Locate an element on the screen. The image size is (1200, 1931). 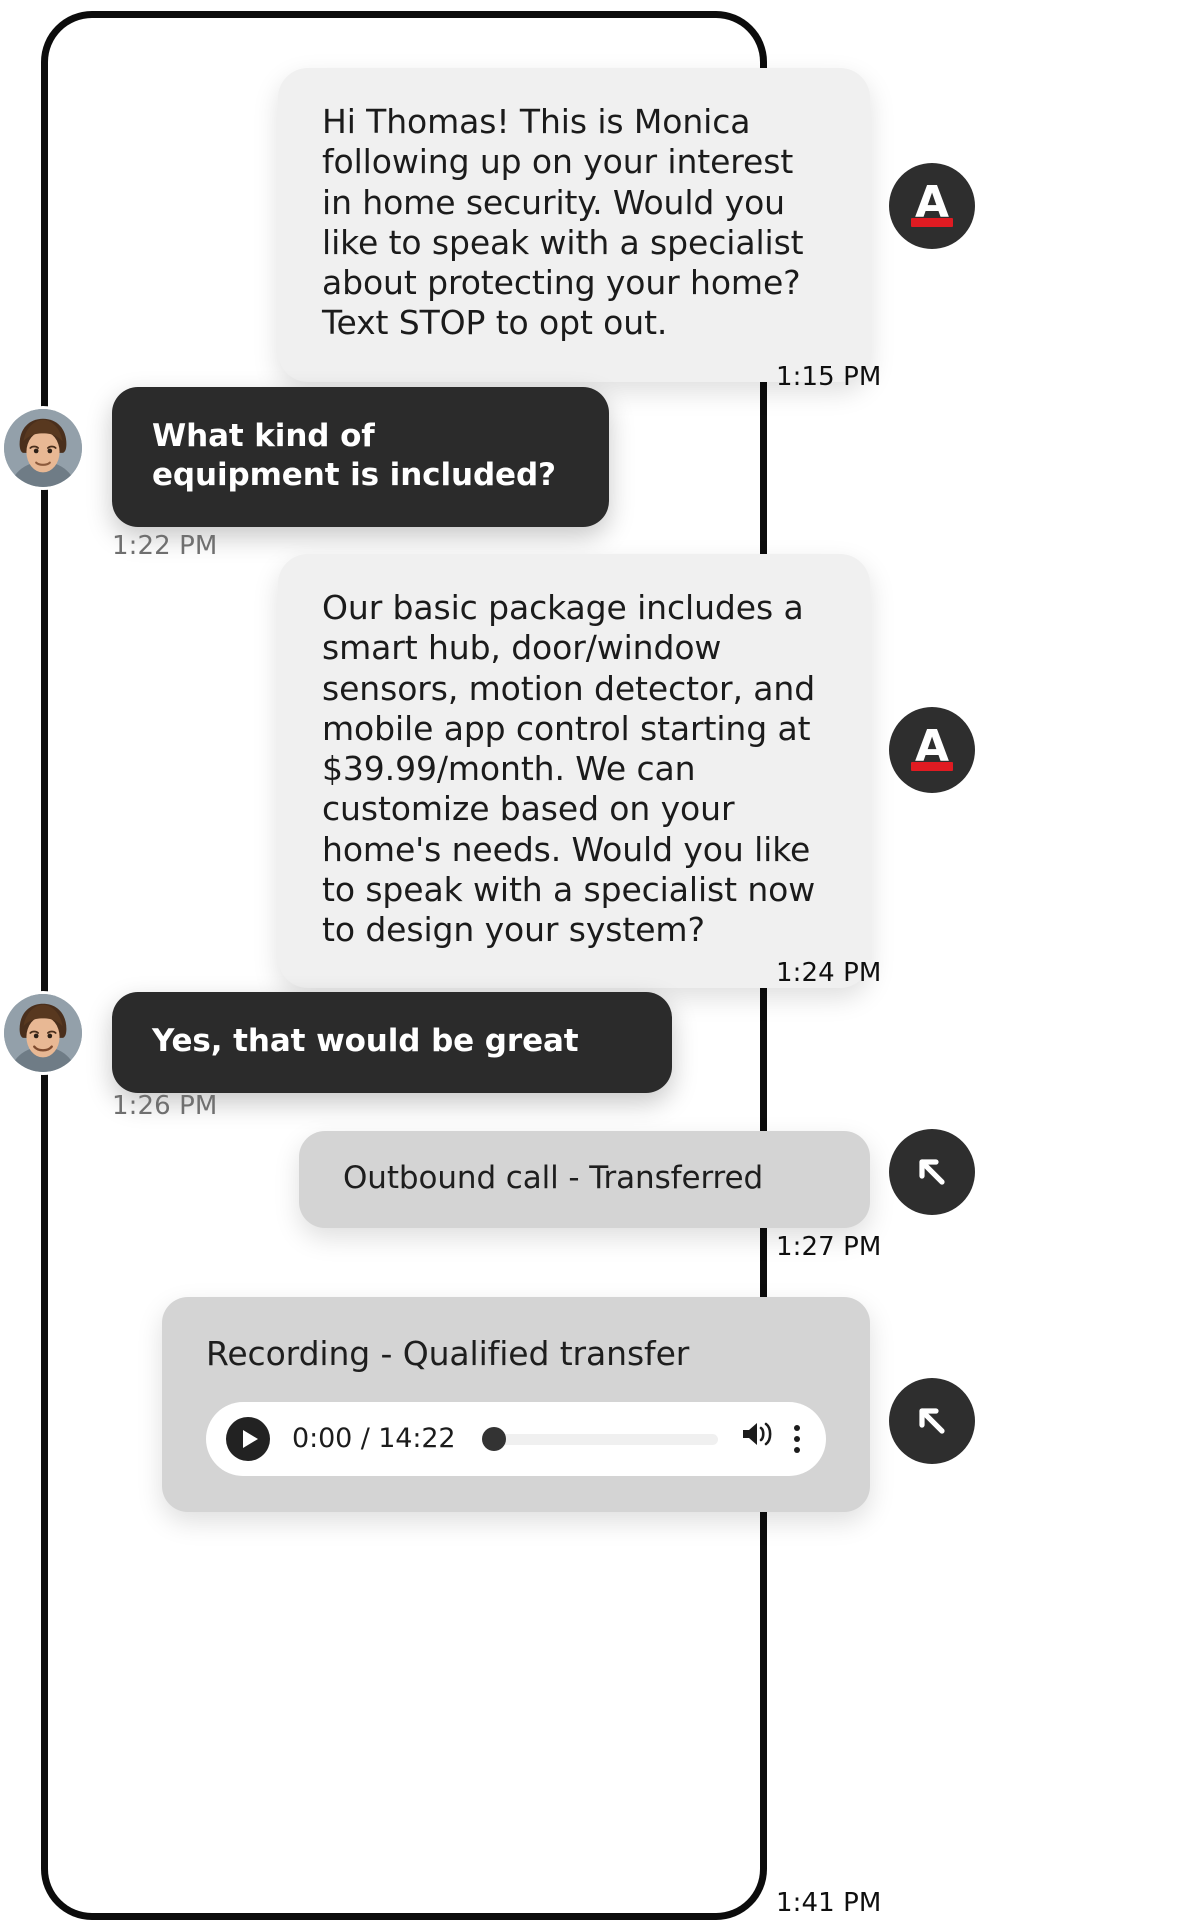
volume-icon is located at coordinates (758, 1439).